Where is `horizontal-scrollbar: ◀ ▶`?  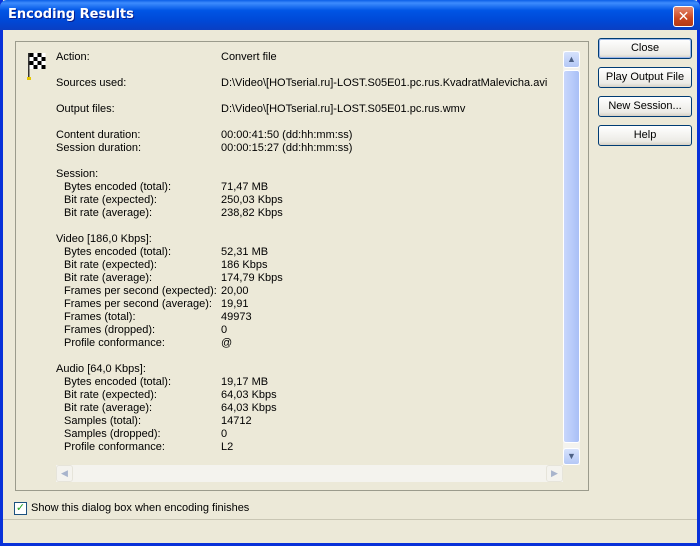
horizontal-scrollbar: ◀ ▶ is located at coordinates (309, 473).